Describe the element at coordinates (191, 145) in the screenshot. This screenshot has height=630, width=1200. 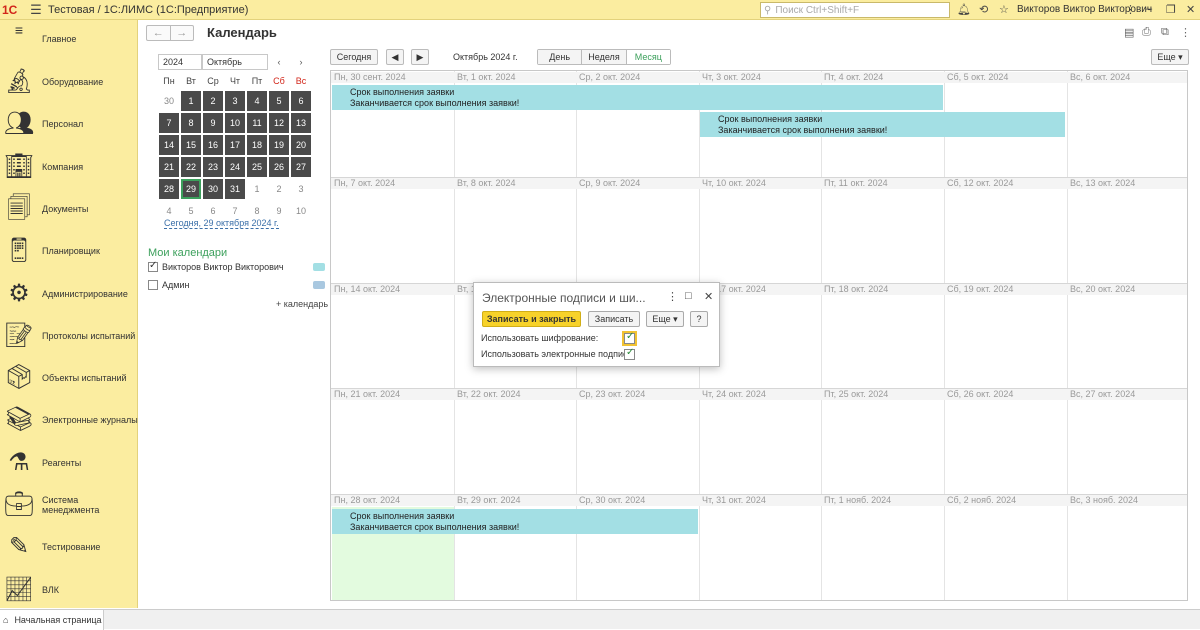
I see `day-cell: 15` at that location.